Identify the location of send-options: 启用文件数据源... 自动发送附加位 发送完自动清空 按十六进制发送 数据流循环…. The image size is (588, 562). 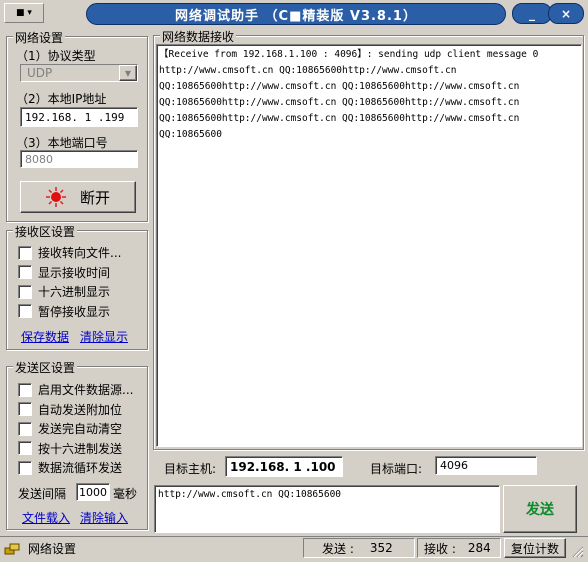
(75, 429).